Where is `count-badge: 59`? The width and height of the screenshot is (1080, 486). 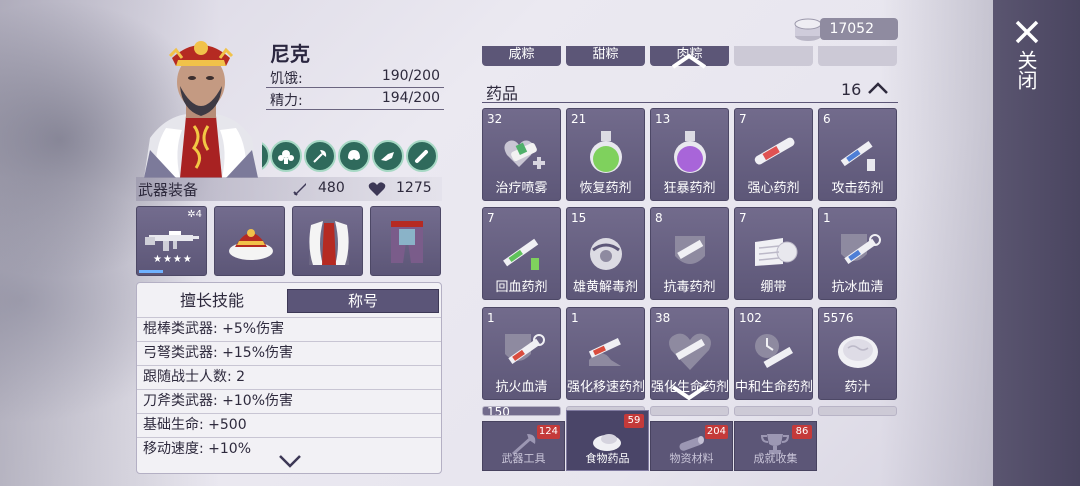 count-badge: 59 is located at coordinates (634, 421).